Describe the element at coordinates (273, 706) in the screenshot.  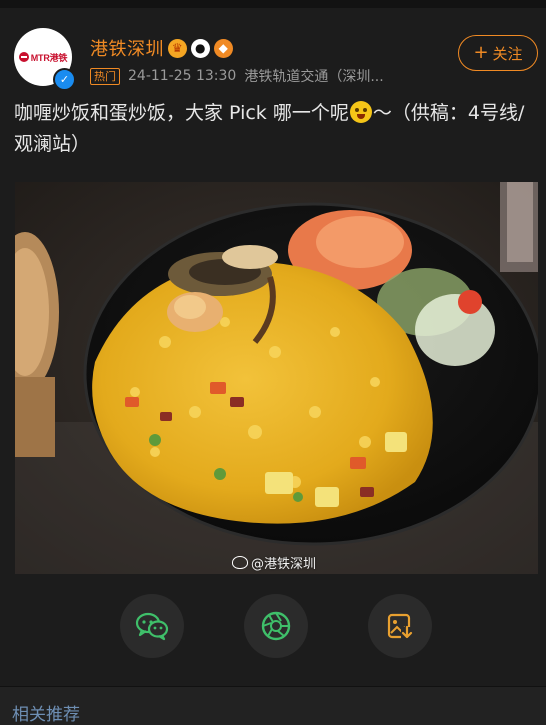
I see `related-section` at that location.